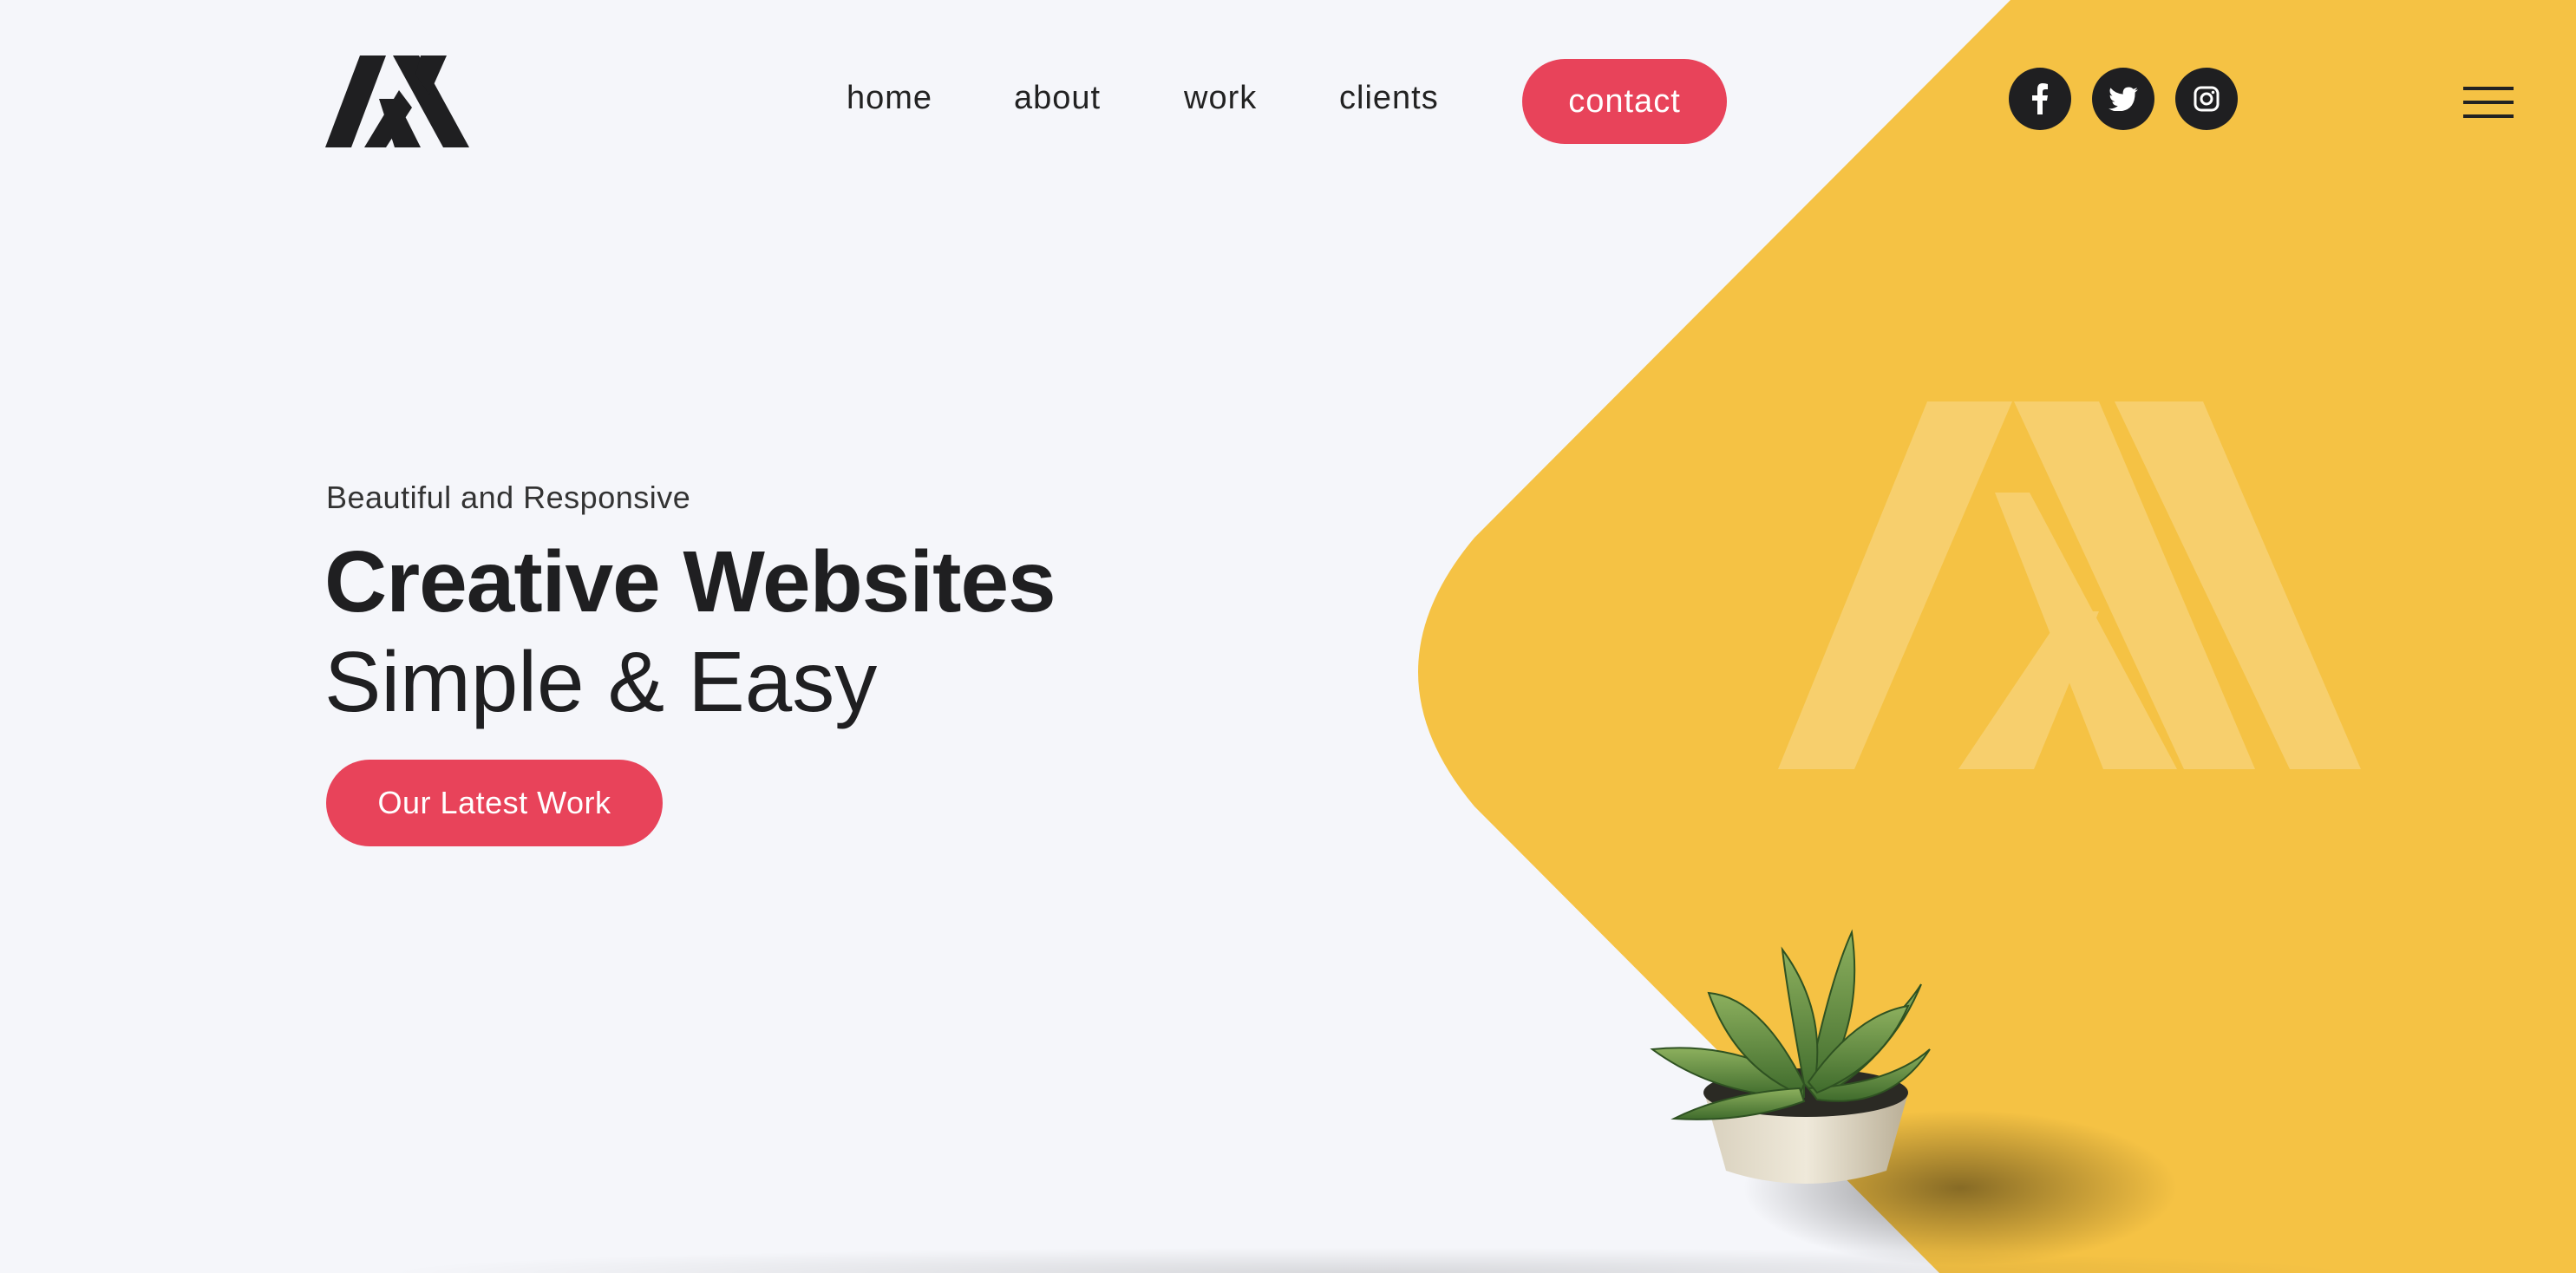 The height and width of the screenshot is (1273, 2576). What do you see at coordinates (1220, 98) in the screenshot?
I see `nav-link-work: work` at bounding box center [1220, 98].